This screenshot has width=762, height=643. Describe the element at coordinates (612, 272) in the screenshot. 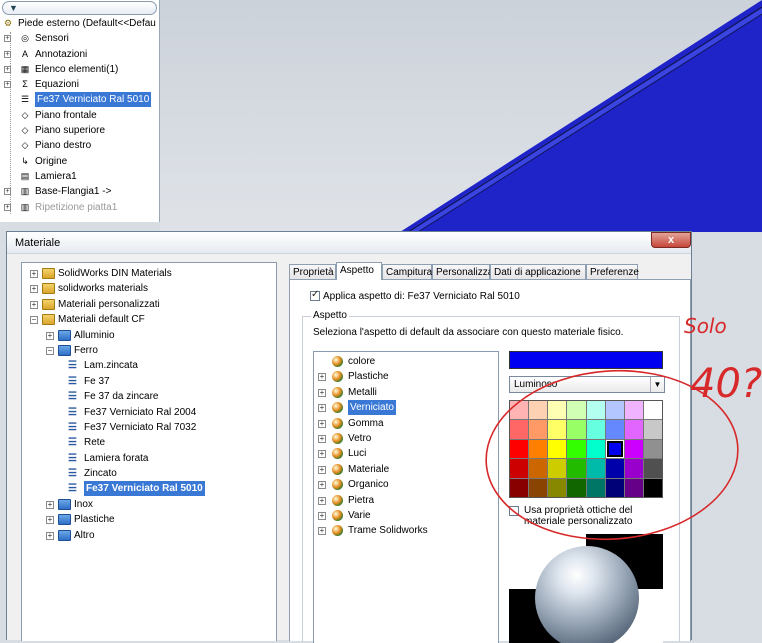

I see `tab-6: Preferenze` at that location.